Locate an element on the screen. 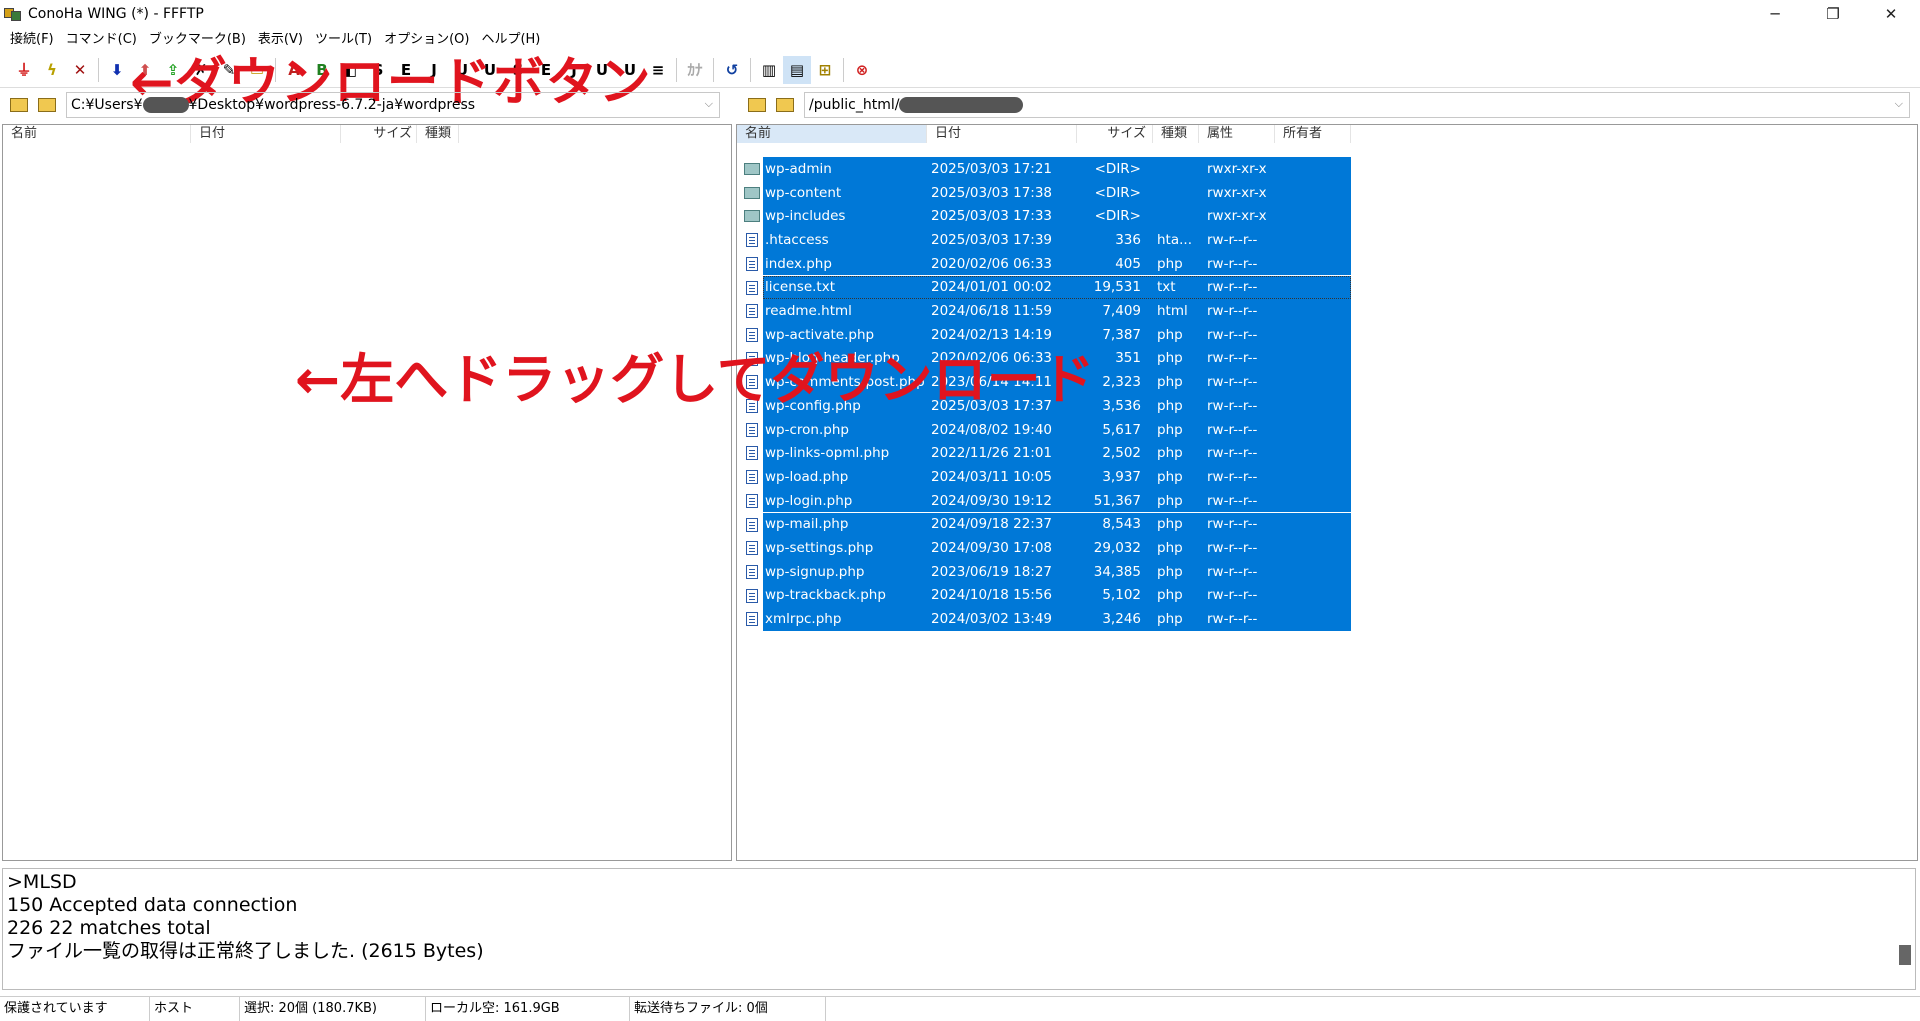 The image size is (1920, 1021). minimize-button: ─ is located at coordinates (1775, 14).